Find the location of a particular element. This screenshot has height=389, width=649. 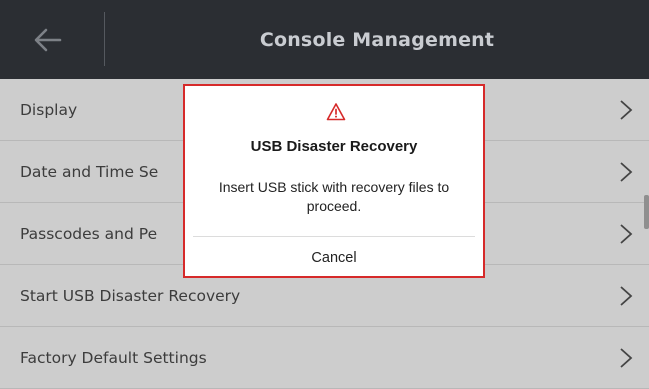

dialog-title: USB Disaster Recovery is located at coordinates (334, 146).